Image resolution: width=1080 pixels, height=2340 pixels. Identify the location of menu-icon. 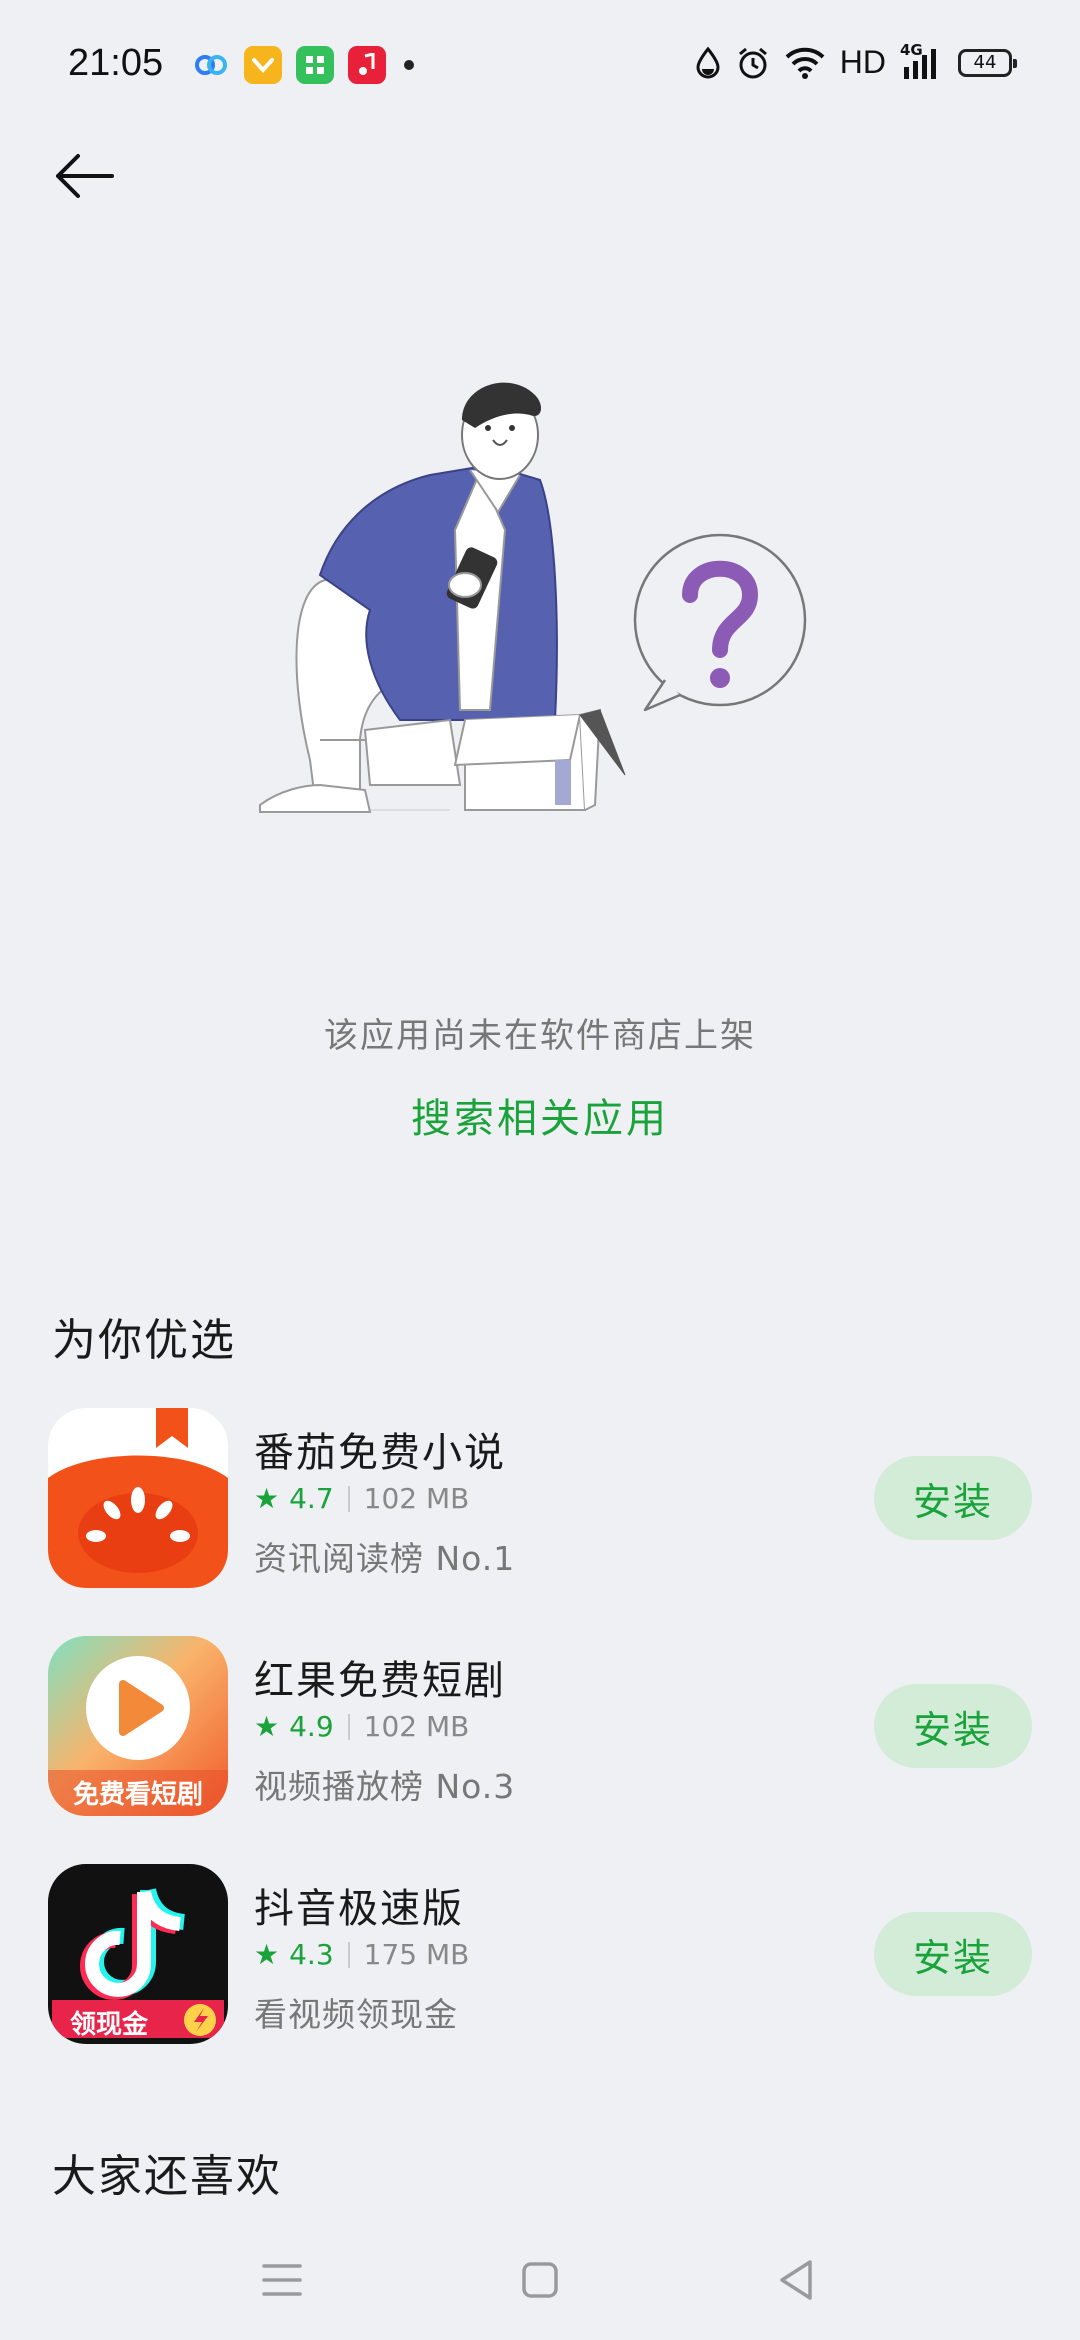
(282, 2280).